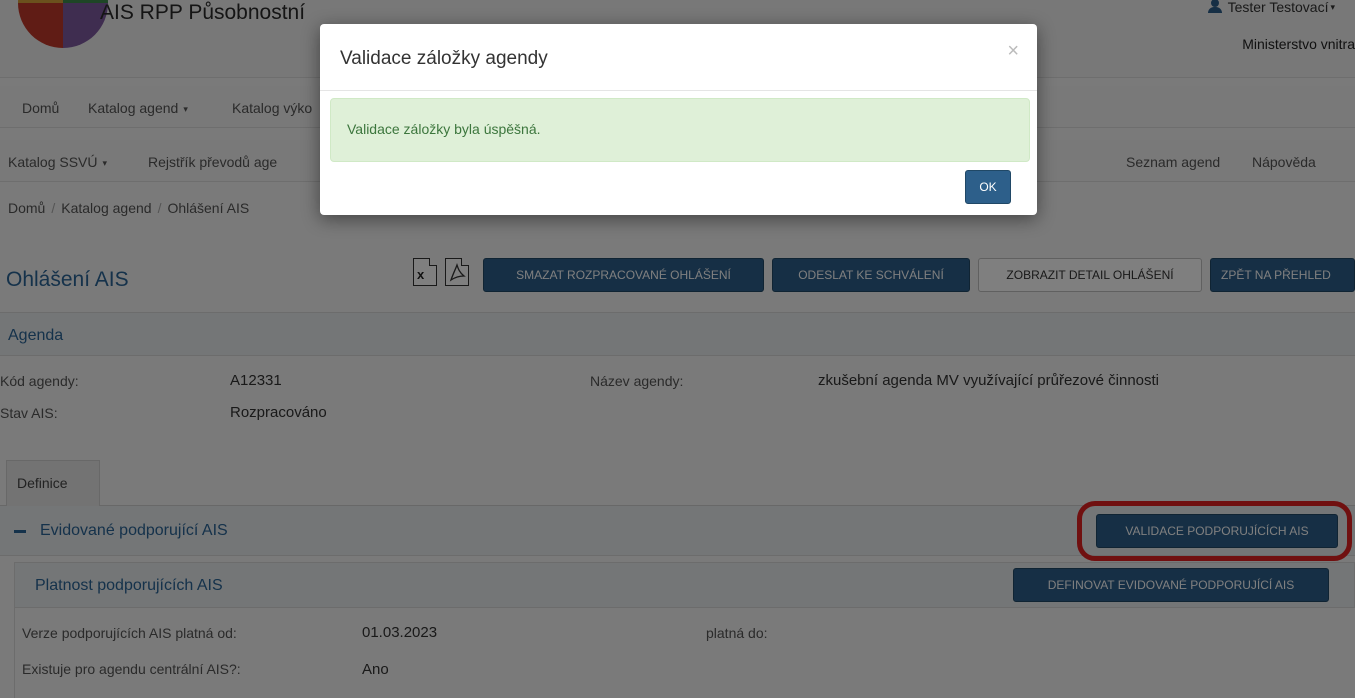 Image resolution: width=1355 pixels, height=698 pixels. Describe the element at coordinates (1013, 51) in the screenshot. I see `close-icon: ×` at that location.